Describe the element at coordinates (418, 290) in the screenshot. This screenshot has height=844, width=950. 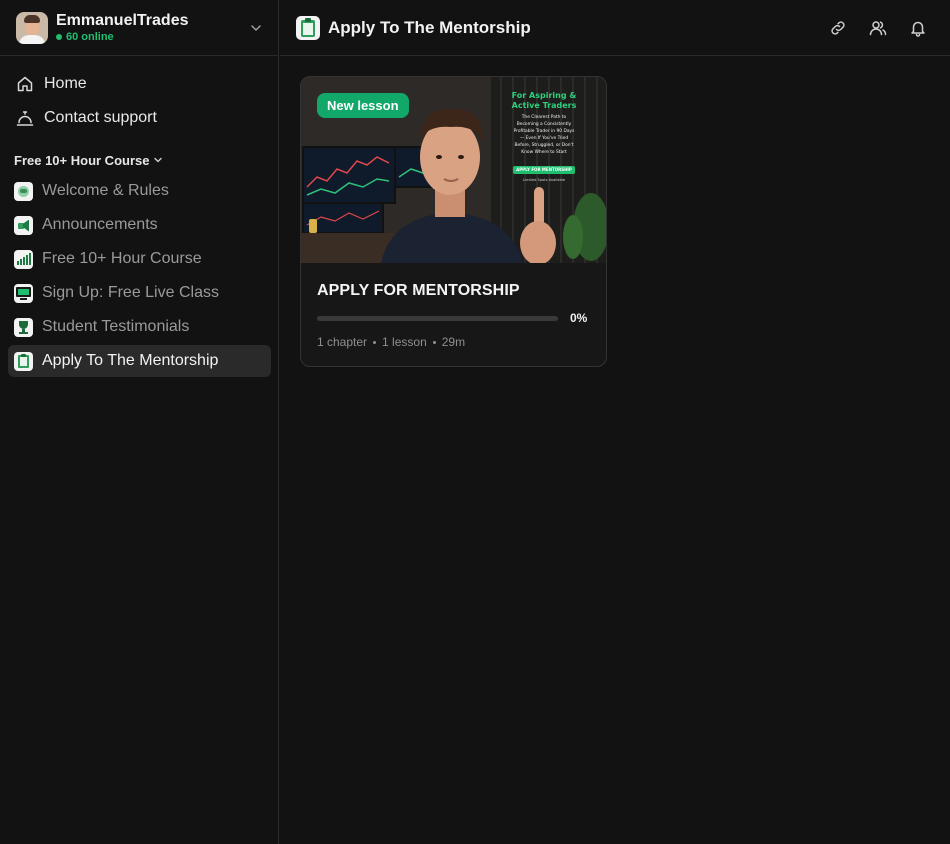
I see `course-title: APPLY FOR MENTORSHIP` at that location.